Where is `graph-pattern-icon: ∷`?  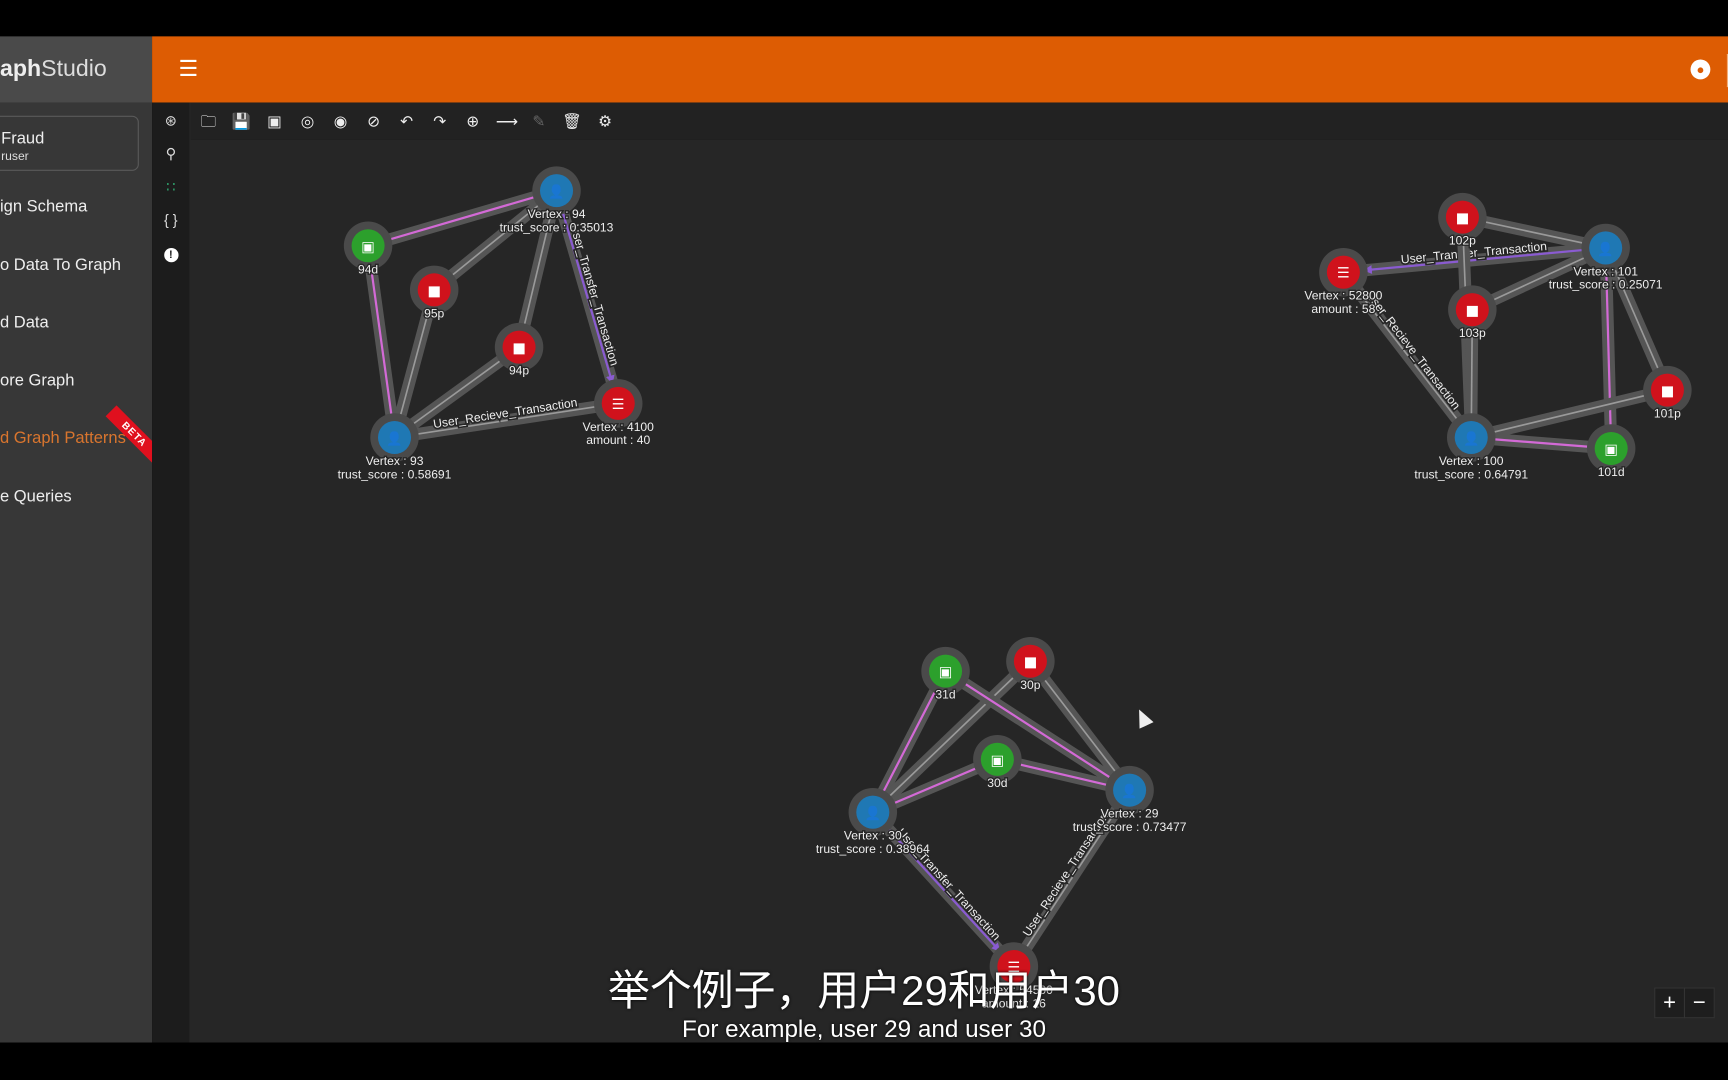 graph-pattern-icon: ∷ is located at coordinates (171, 187).